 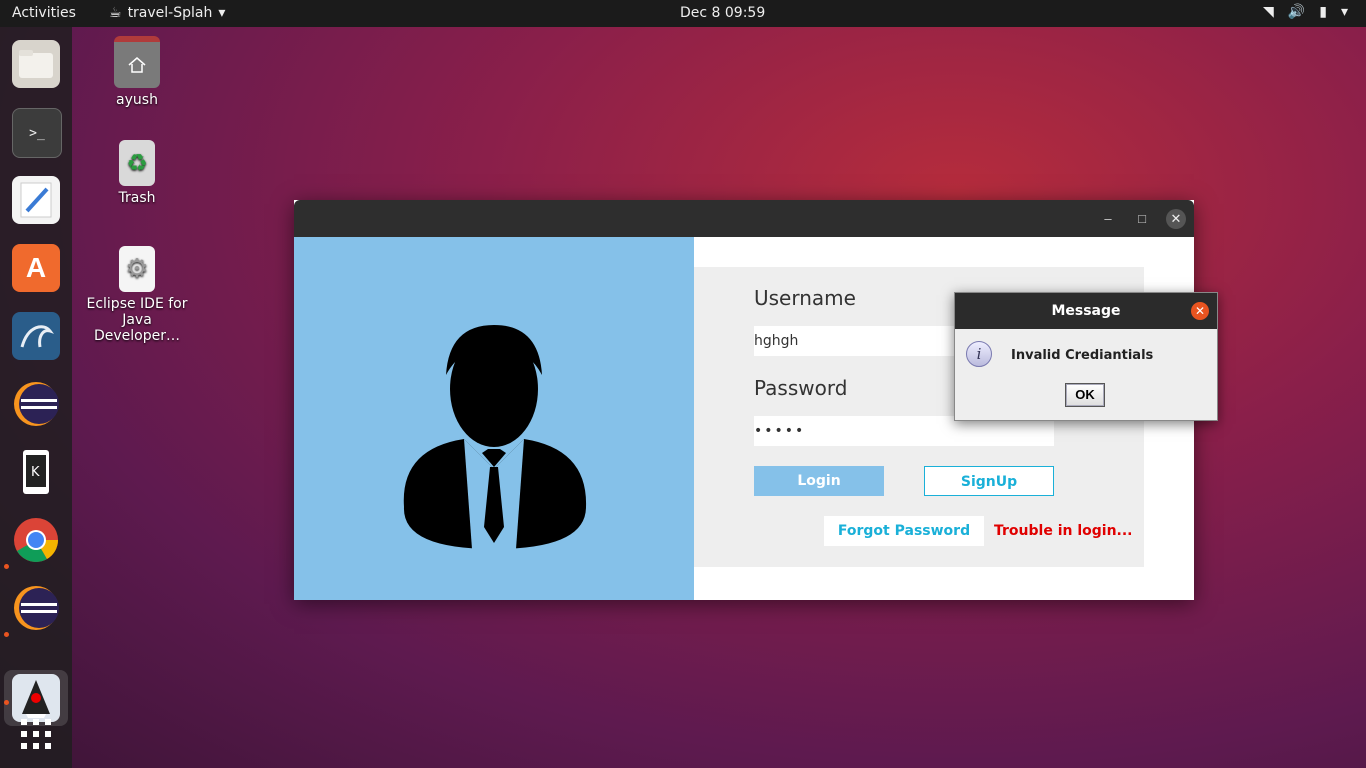 What do you see at coordinates (137, 62) in the screenshot?
I see `home-folder-icon` at bounding box center [137, 62].